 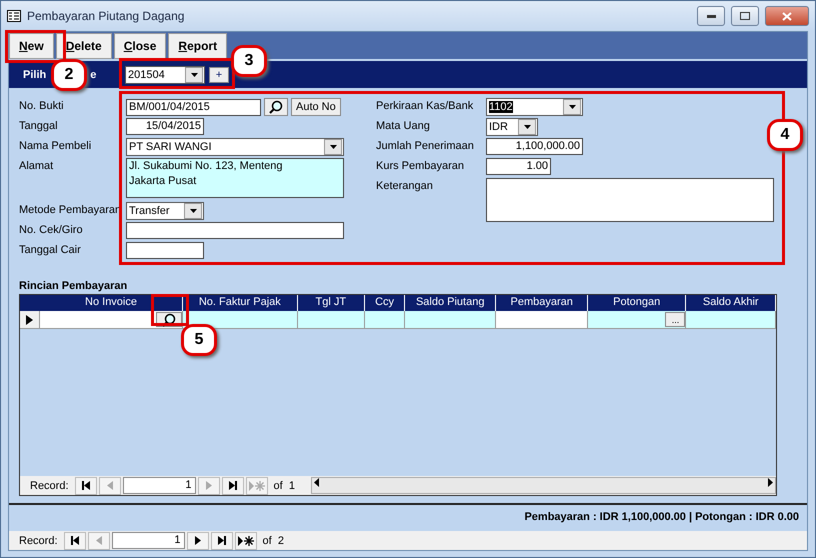 What do you see at coordinates (140, 46) in the screenshot?
I see `toolbar-button: Close` at bounding box center [140, 46].